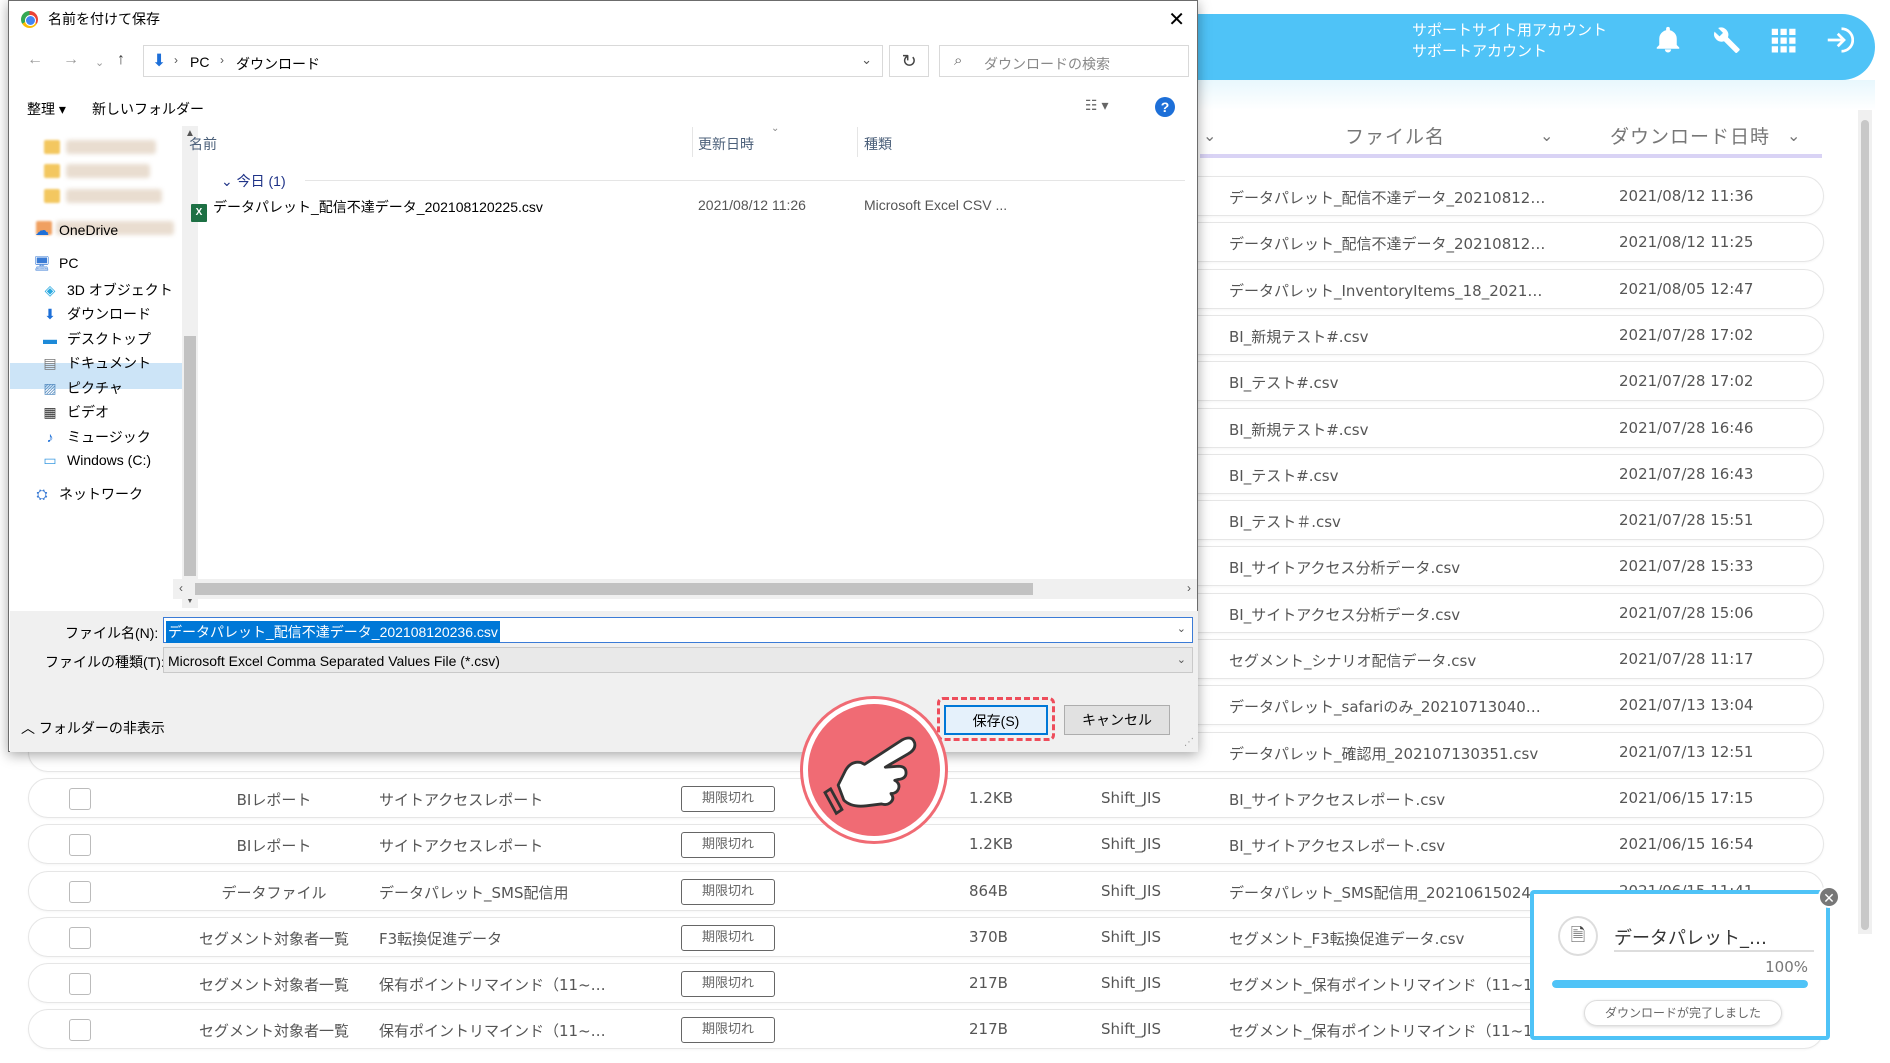 This screenshot has width=1890, height=1063. What do you see at coordinates (99, 62) in the screenshot?
I see `recent-chevron-icon: ⌄` at bounding box center [99, 62].